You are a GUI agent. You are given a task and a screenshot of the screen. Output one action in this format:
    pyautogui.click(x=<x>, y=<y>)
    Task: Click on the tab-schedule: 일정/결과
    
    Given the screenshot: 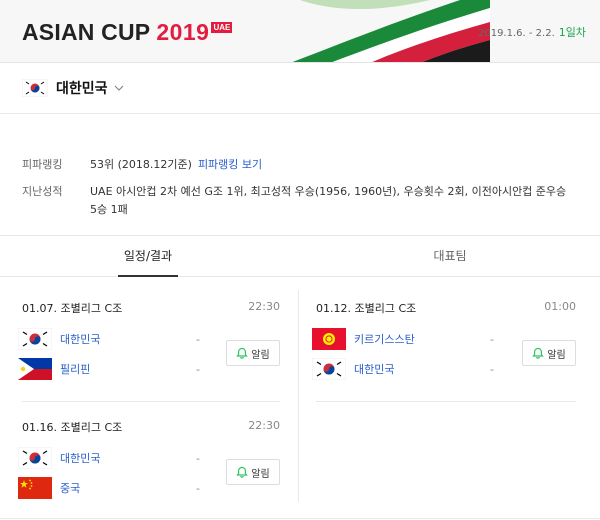 What is the action you would take?
    pyautogui.click(x=148, y=256)
    